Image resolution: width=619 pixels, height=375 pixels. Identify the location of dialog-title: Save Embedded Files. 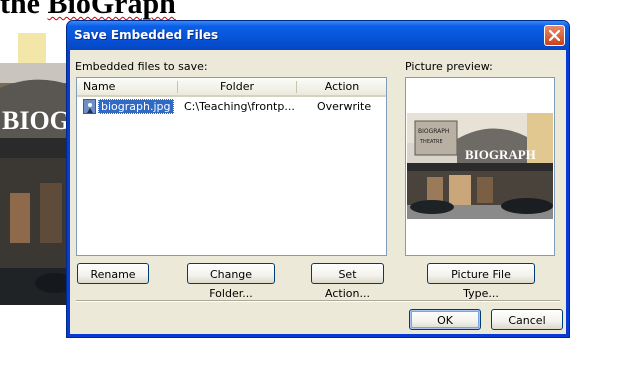
(146, 35).